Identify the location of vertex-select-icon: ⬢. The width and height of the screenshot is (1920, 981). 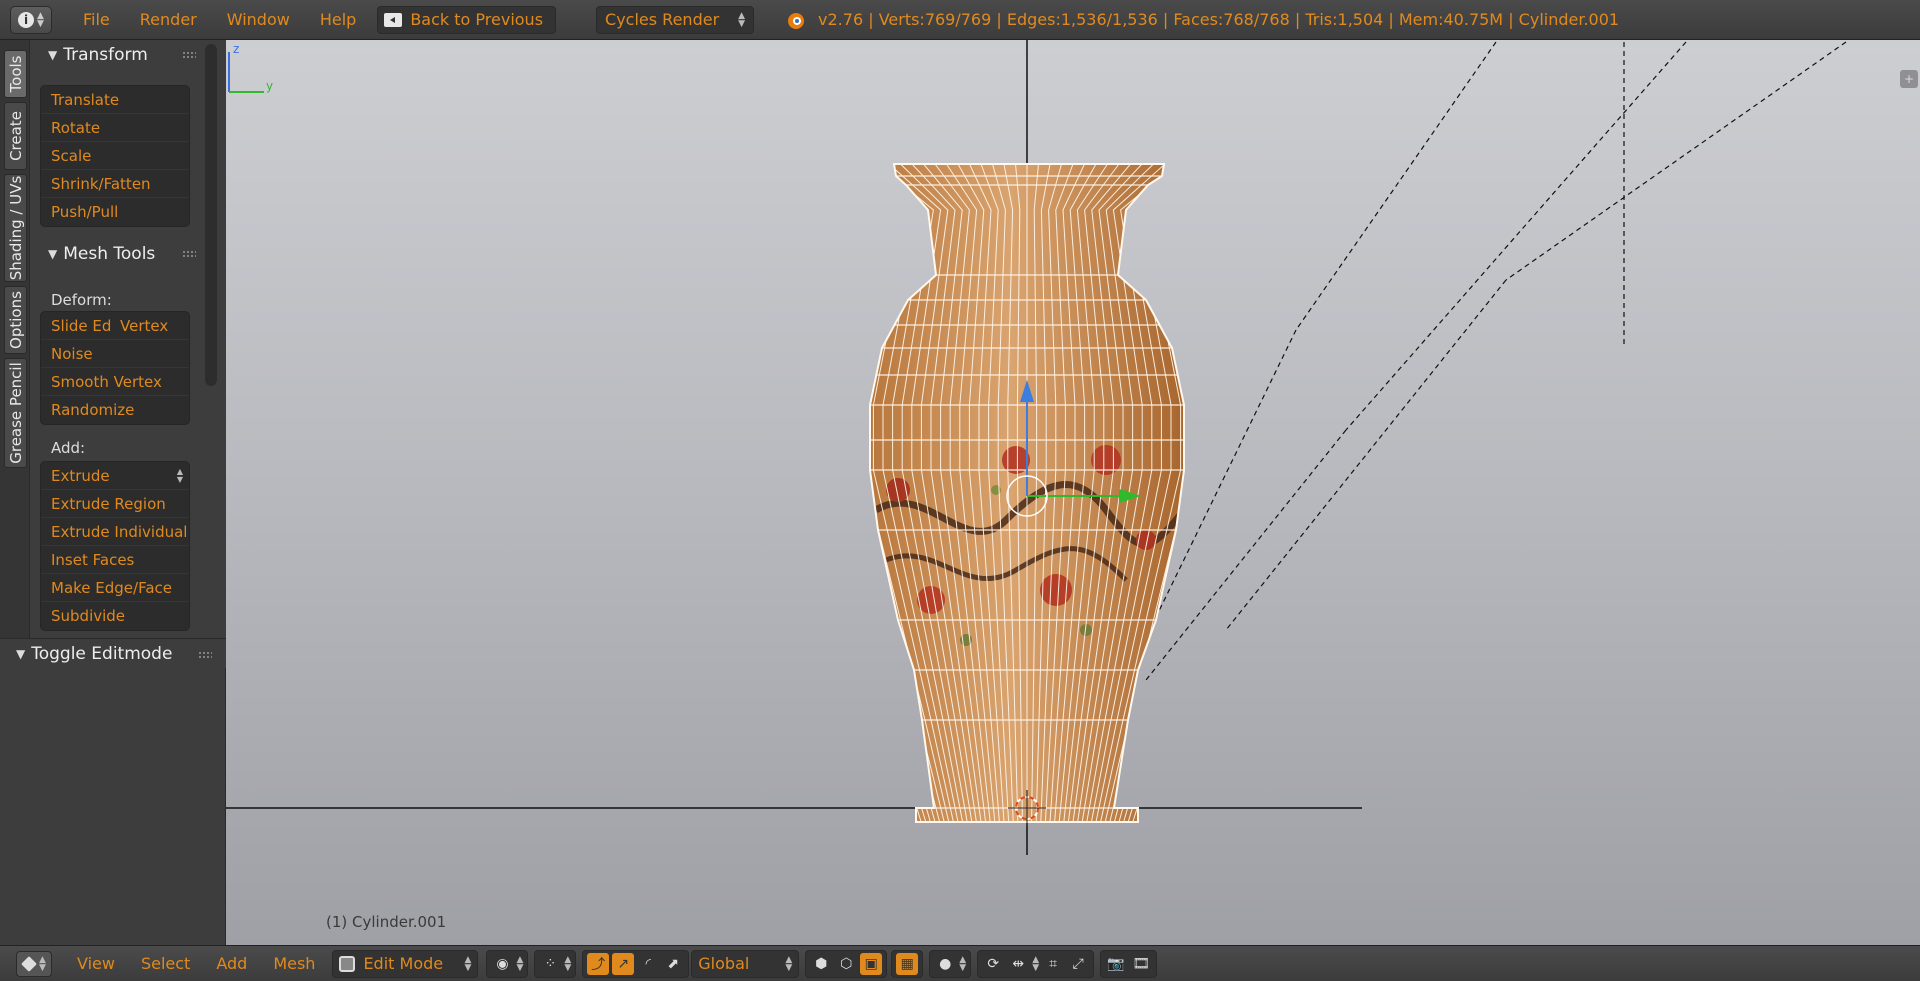
(821, 964).